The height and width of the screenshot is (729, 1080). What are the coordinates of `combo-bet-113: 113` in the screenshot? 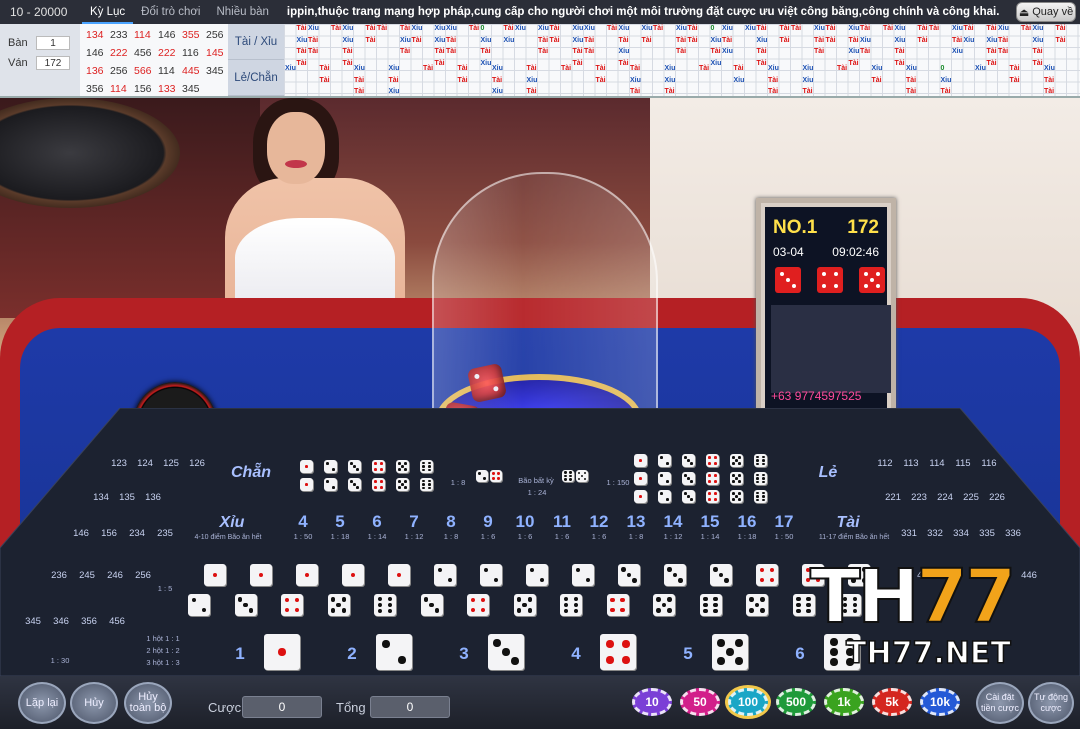 It's located at (911, 463).